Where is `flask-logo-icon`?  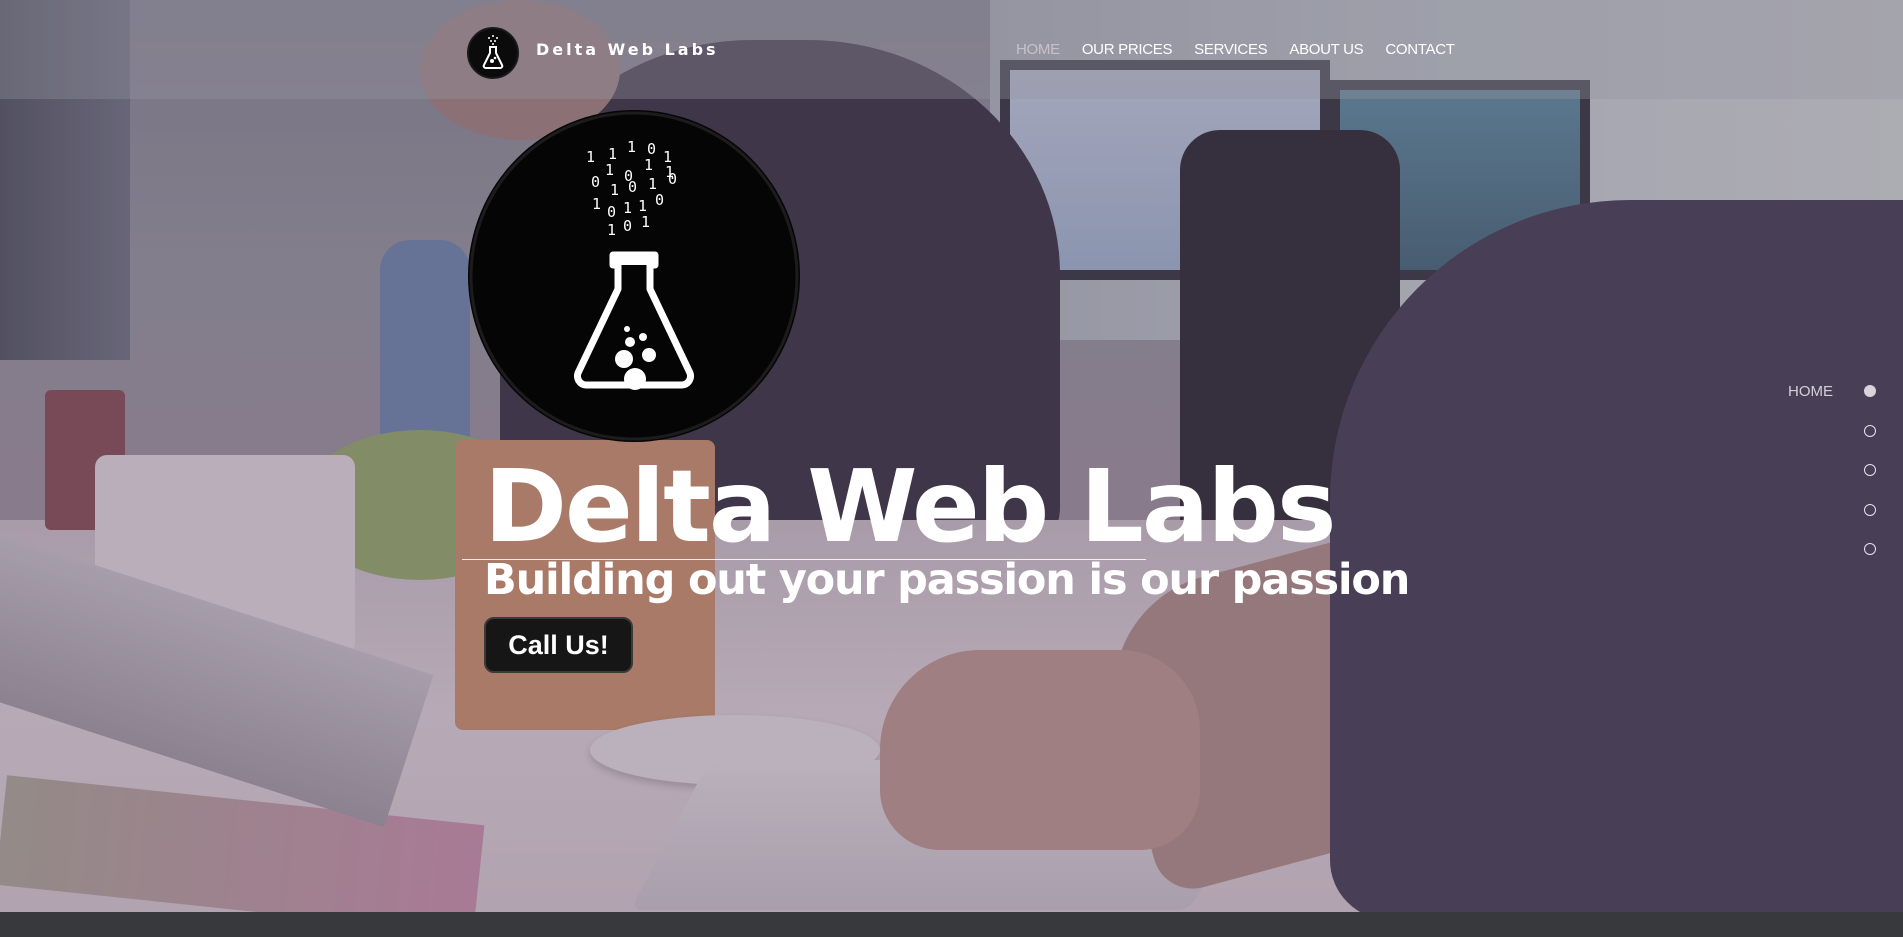 flask-logo-icon is located at coordinates (493, 52).